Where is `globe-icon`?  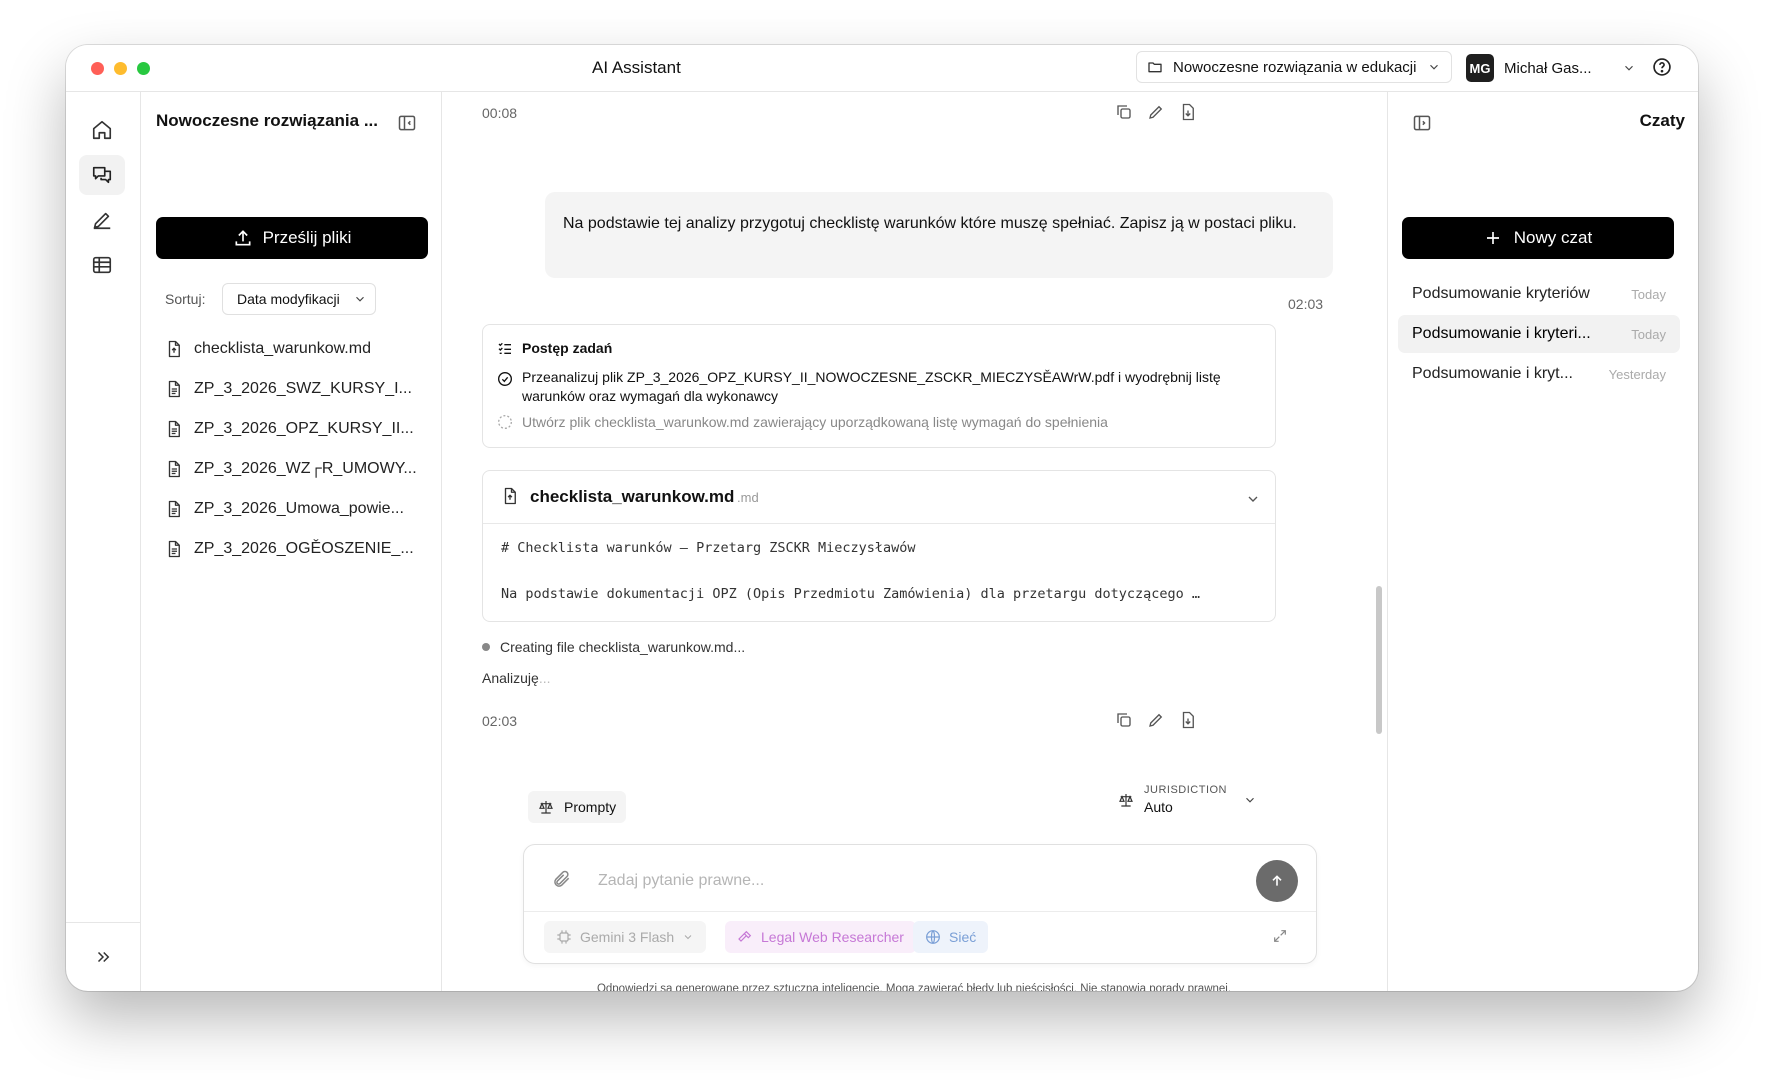 globe-icon is located at coordinates (933, 937).